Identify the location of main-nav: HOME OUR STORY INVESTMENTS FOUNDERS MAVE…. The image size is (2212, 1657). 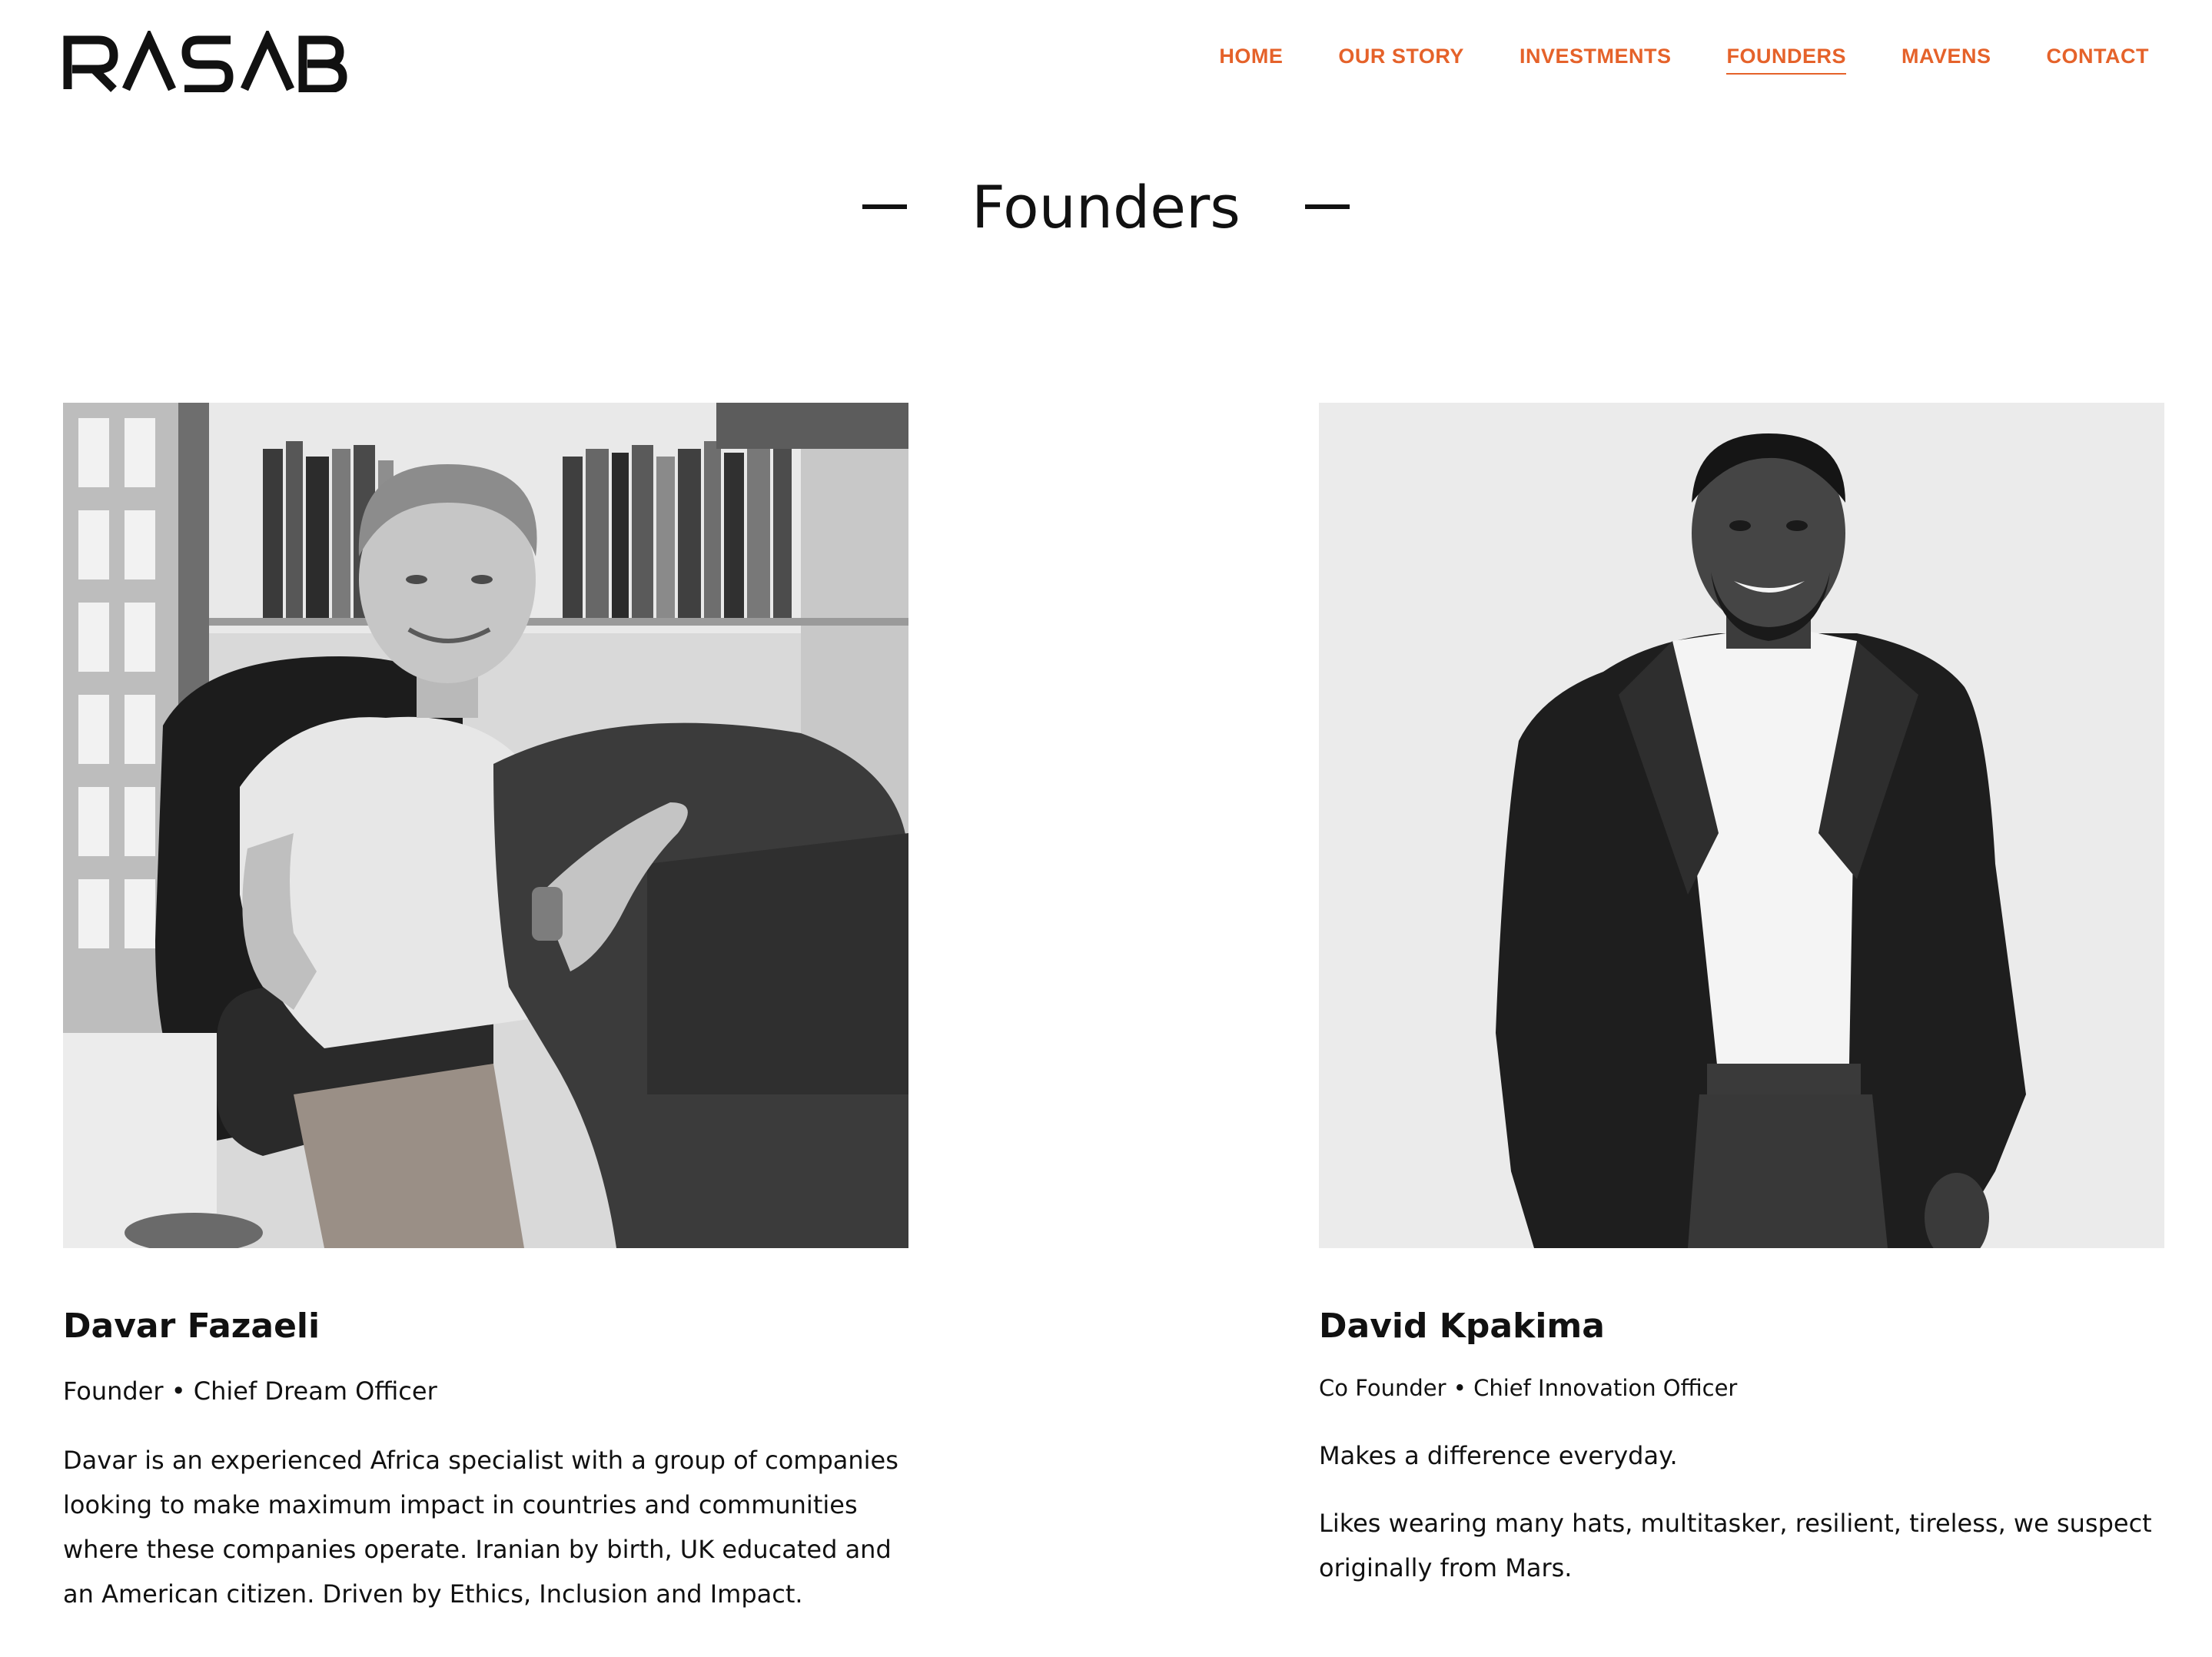
(1684, 60).